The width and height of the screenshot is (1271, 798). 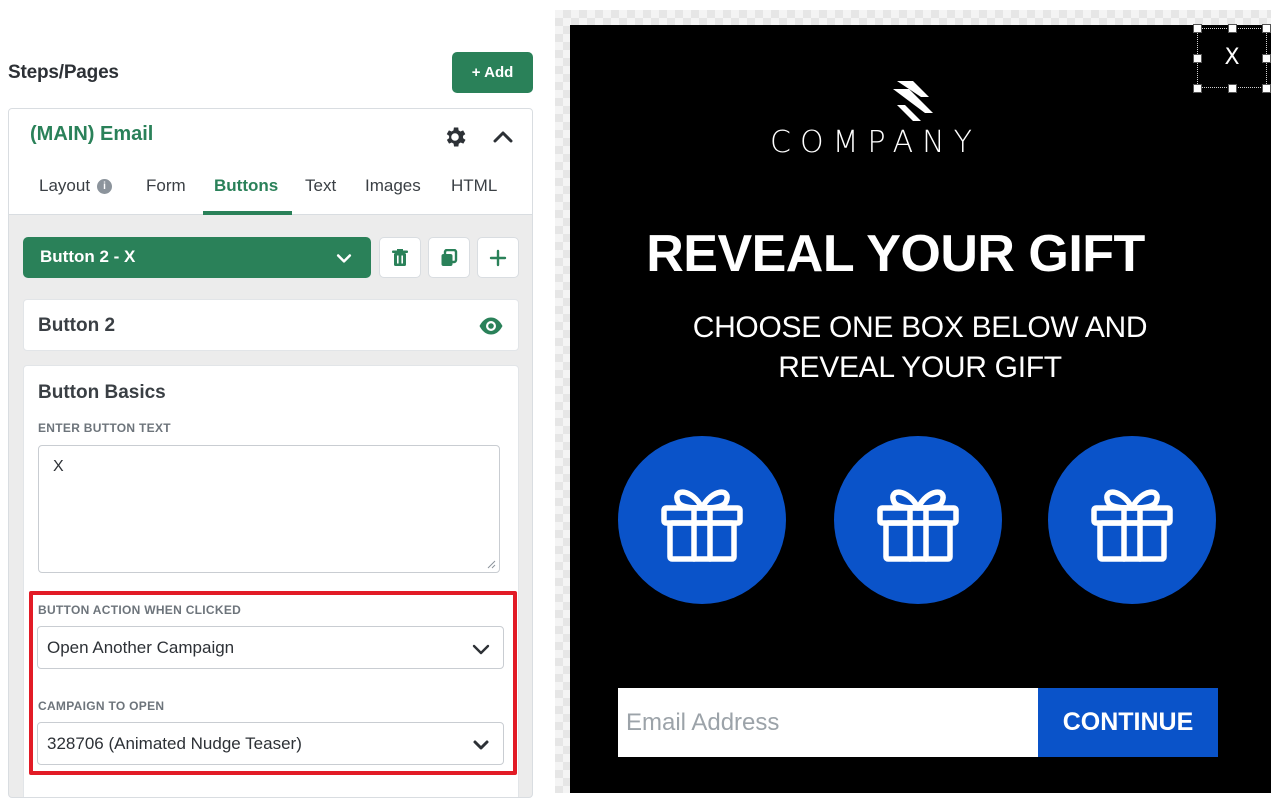 I want to click on tab-buttons: Buttons, so click(x=246, y=194).